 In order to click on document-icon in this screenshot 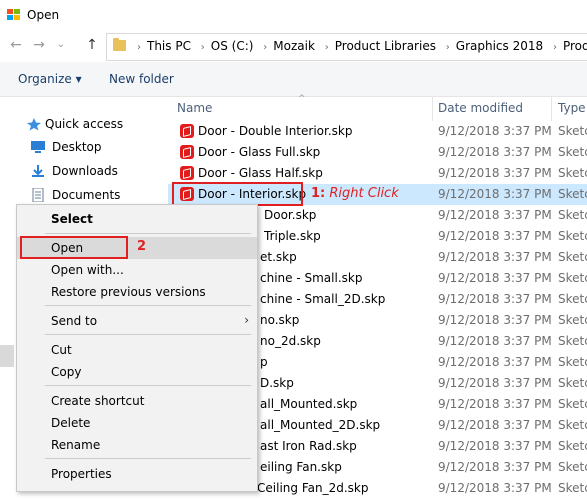, I will do `click(38, 195)`.